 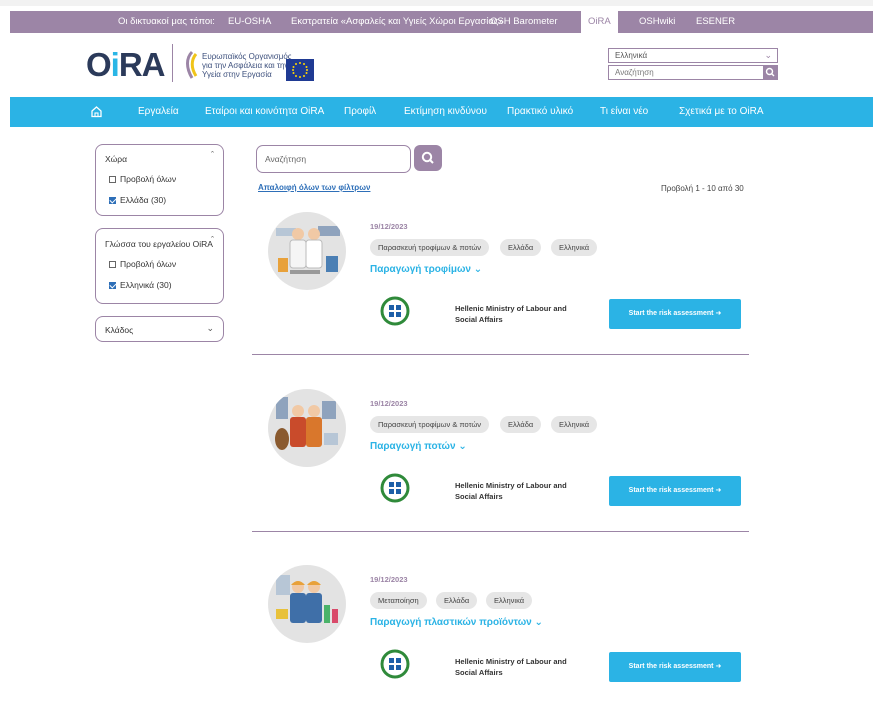 What do you see at coordinates (159, 244) in the screenshot?
I see `facet-language-title: Γλώσσα του εργαλείου OiRA` at bounding box center [159, 244].